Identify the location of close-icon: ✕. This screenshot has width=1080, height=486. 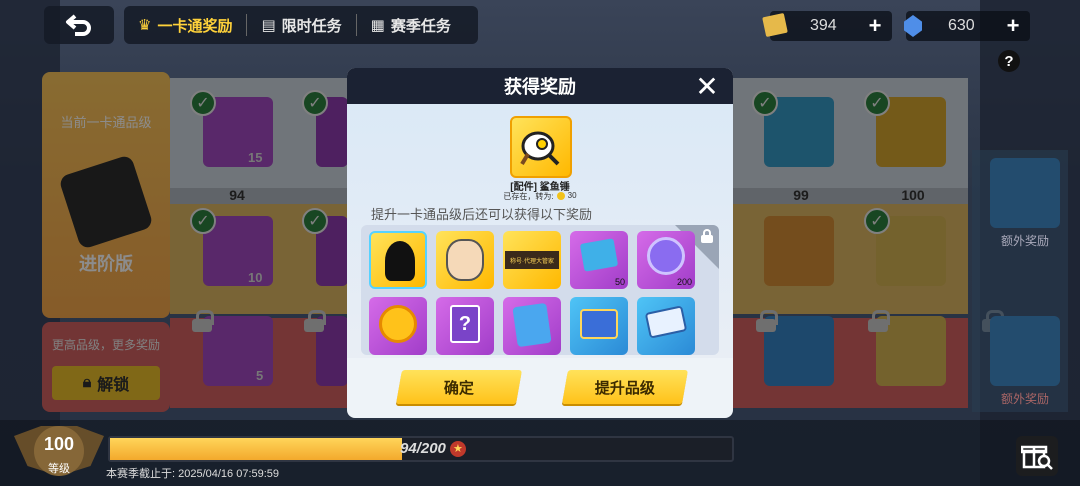
(707, 86).